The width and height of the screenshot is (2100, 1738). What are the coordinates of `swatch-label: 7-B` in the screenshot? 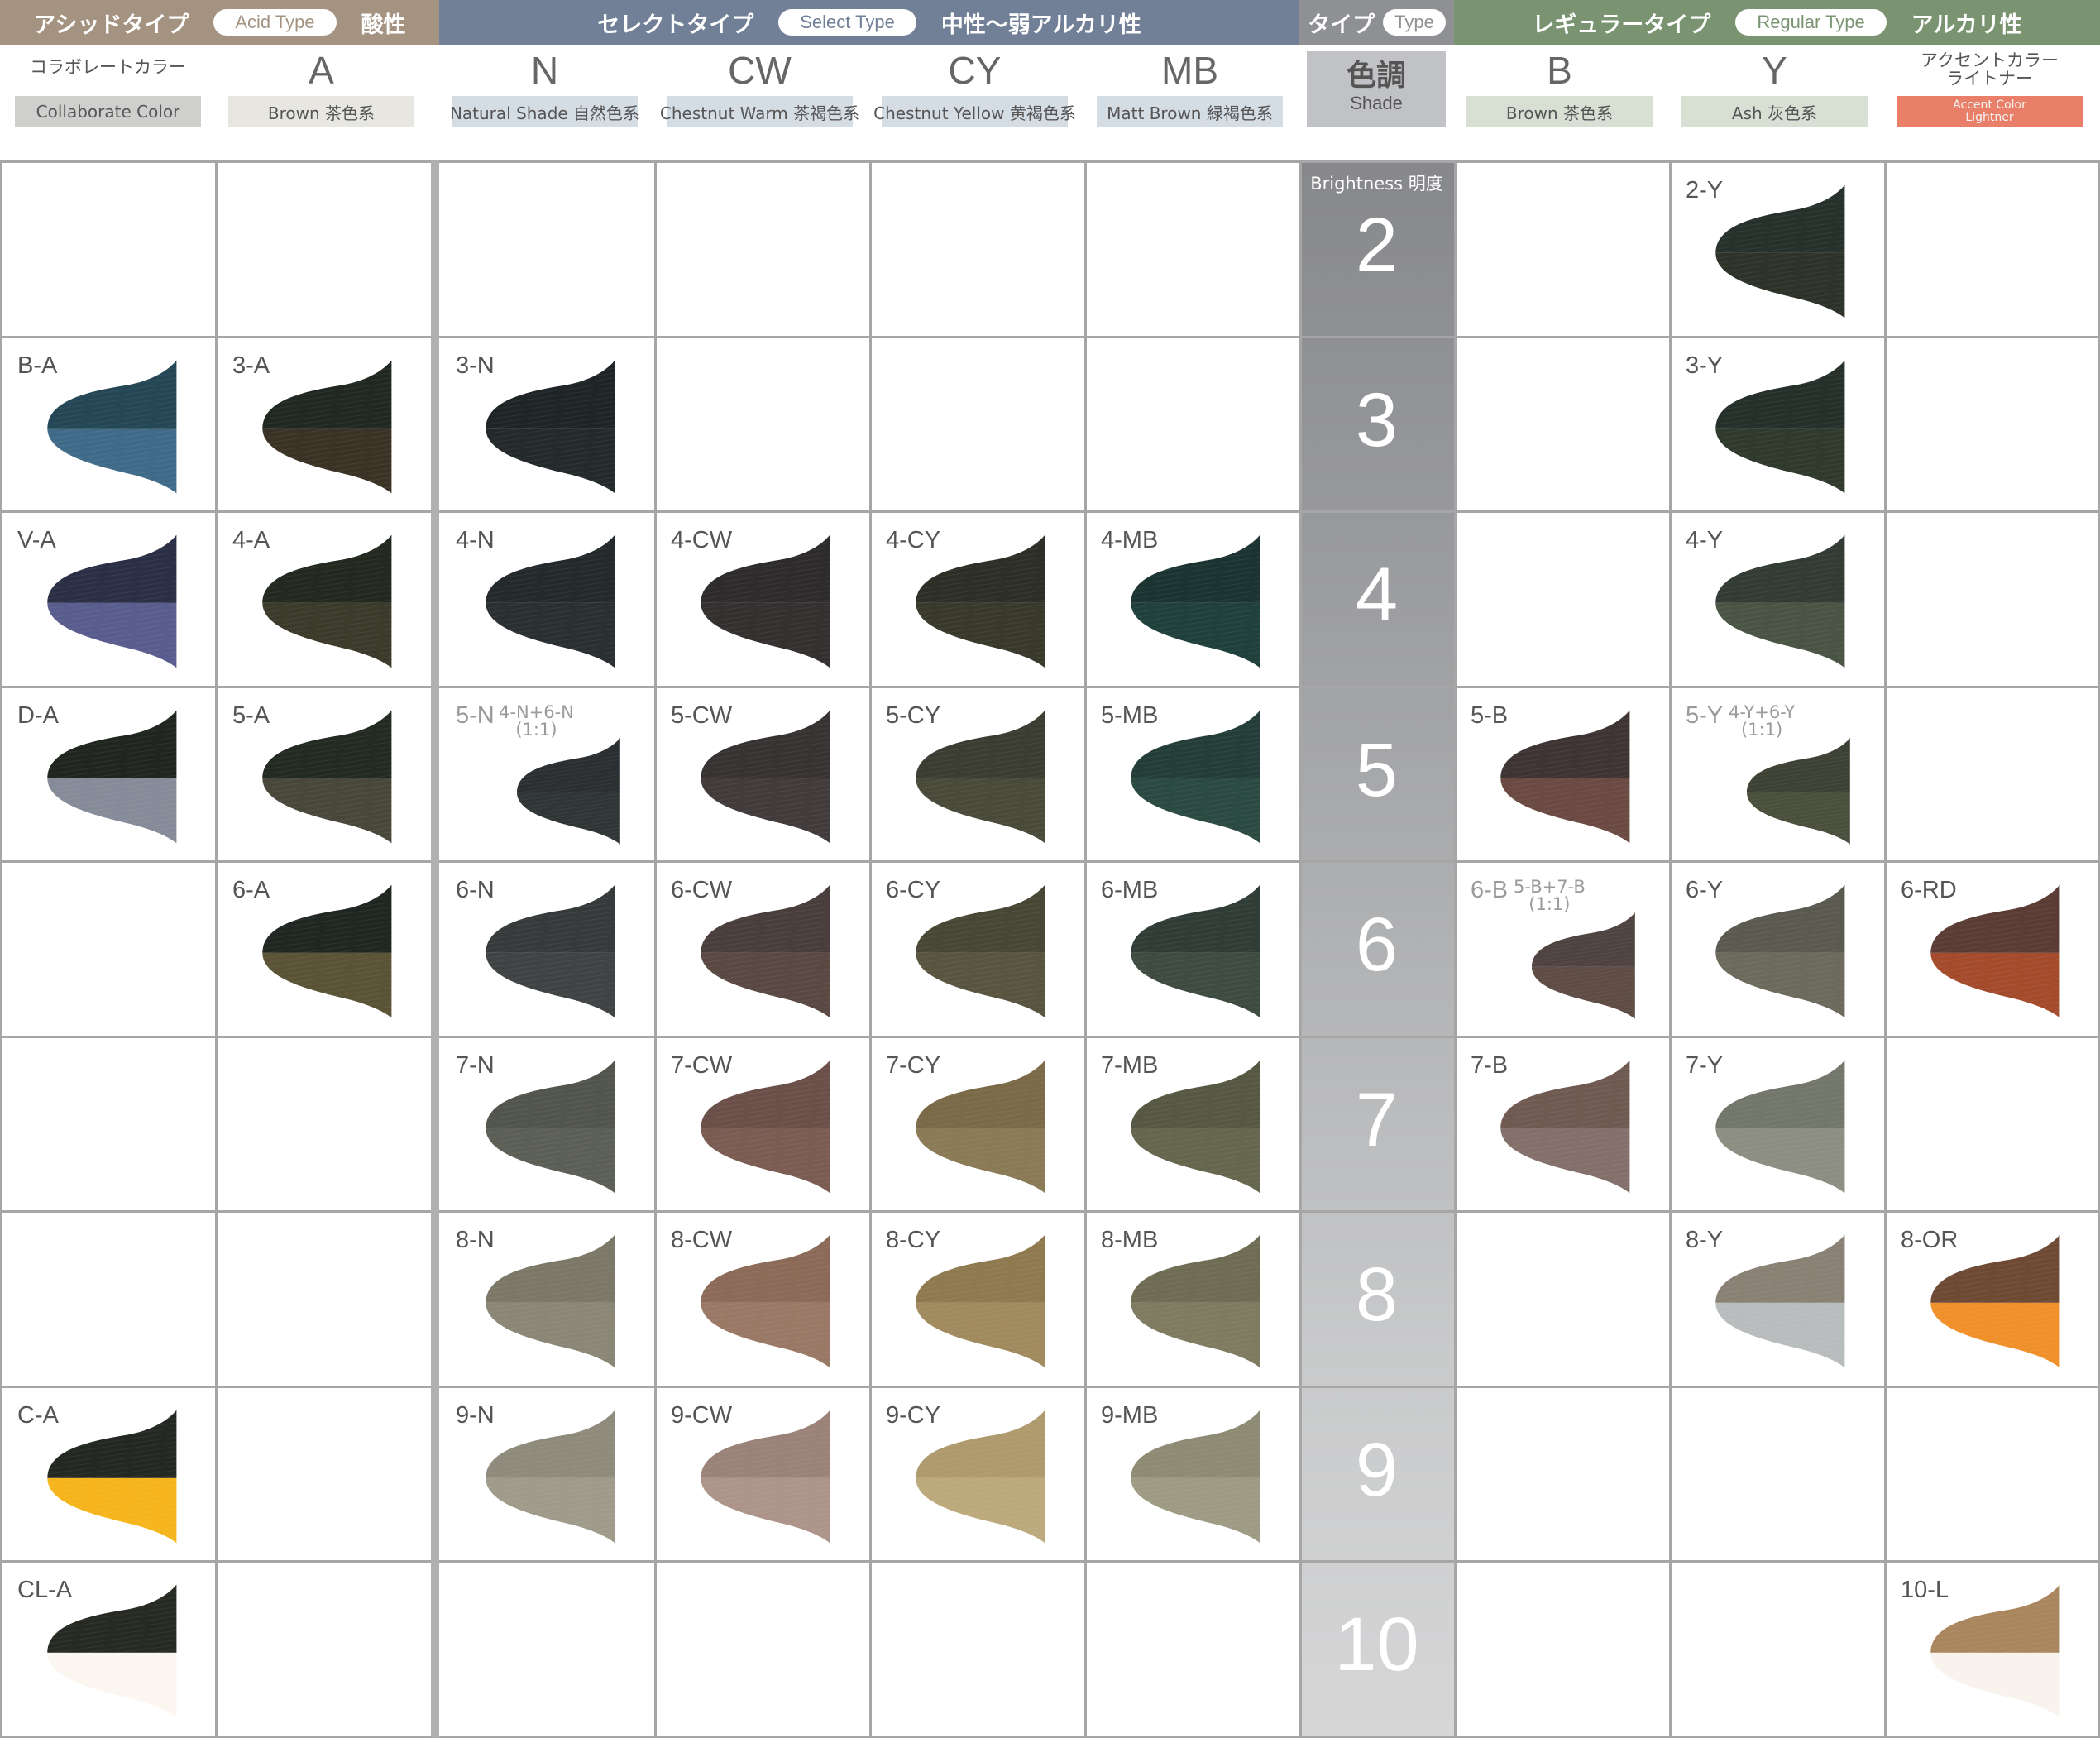 It's located at (1490, 1065).